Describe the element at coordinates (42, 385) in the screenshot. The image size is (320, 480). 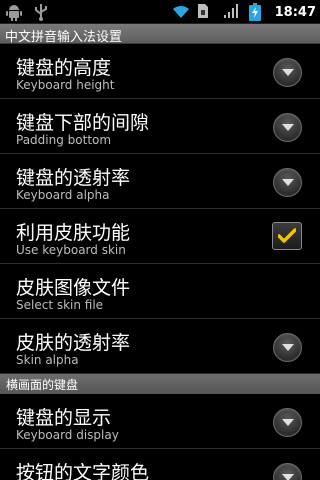
I see `category-title: 横画面的键盘` at that location.